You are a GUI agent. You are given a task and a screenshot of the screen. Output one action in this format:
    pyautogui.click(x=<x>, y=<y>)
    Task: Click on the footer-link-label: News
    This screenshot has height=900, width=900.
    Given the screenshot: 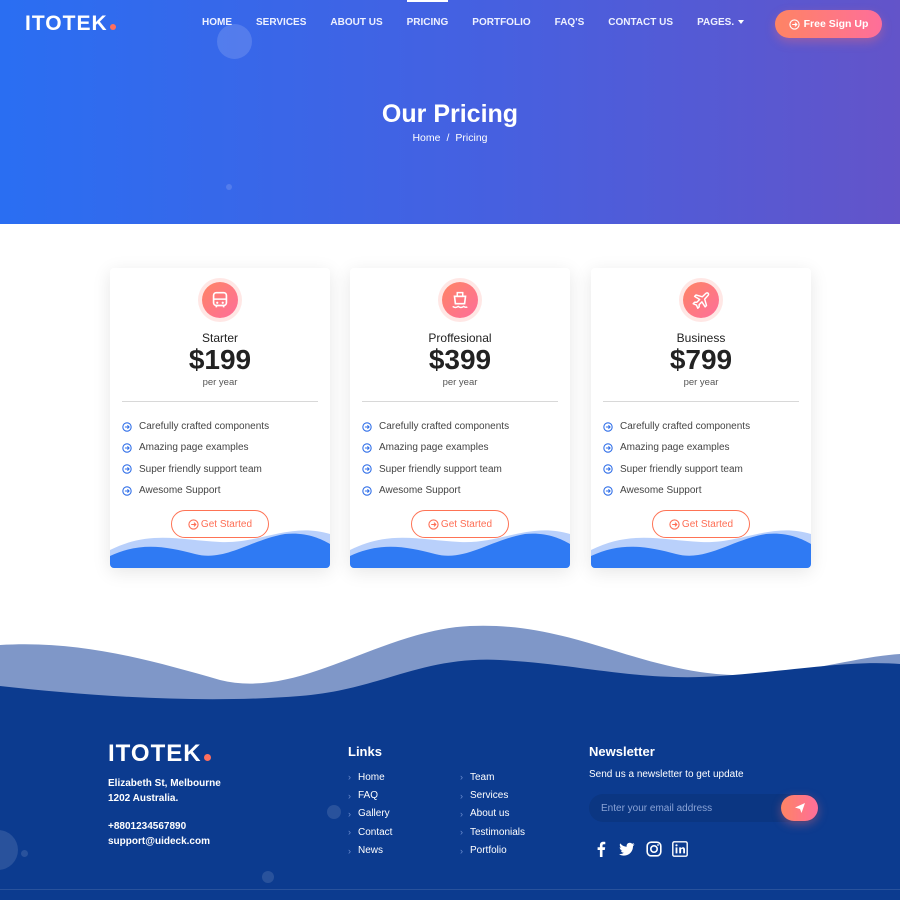 What is the action you would take?
    pyautogui.click(x=371, y=851)
    